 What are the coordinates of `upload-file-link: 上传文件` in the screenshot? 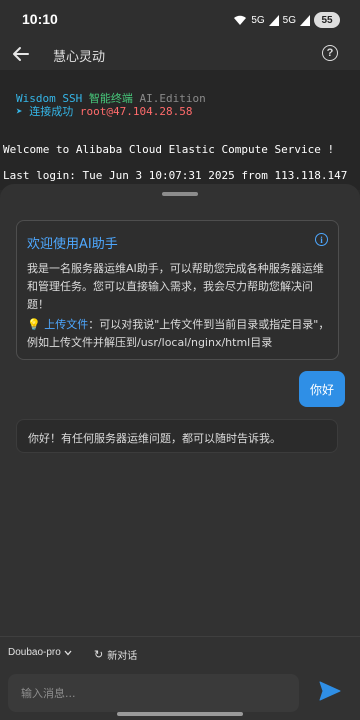 It's located at (66, 324).